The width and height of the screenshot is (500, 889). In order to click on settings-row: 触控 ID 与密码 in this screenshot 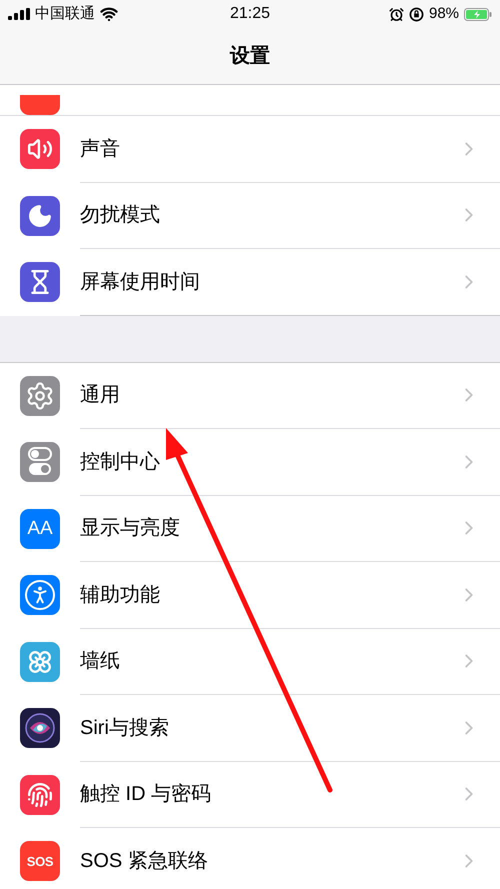, I will do `click(250, 795)`.